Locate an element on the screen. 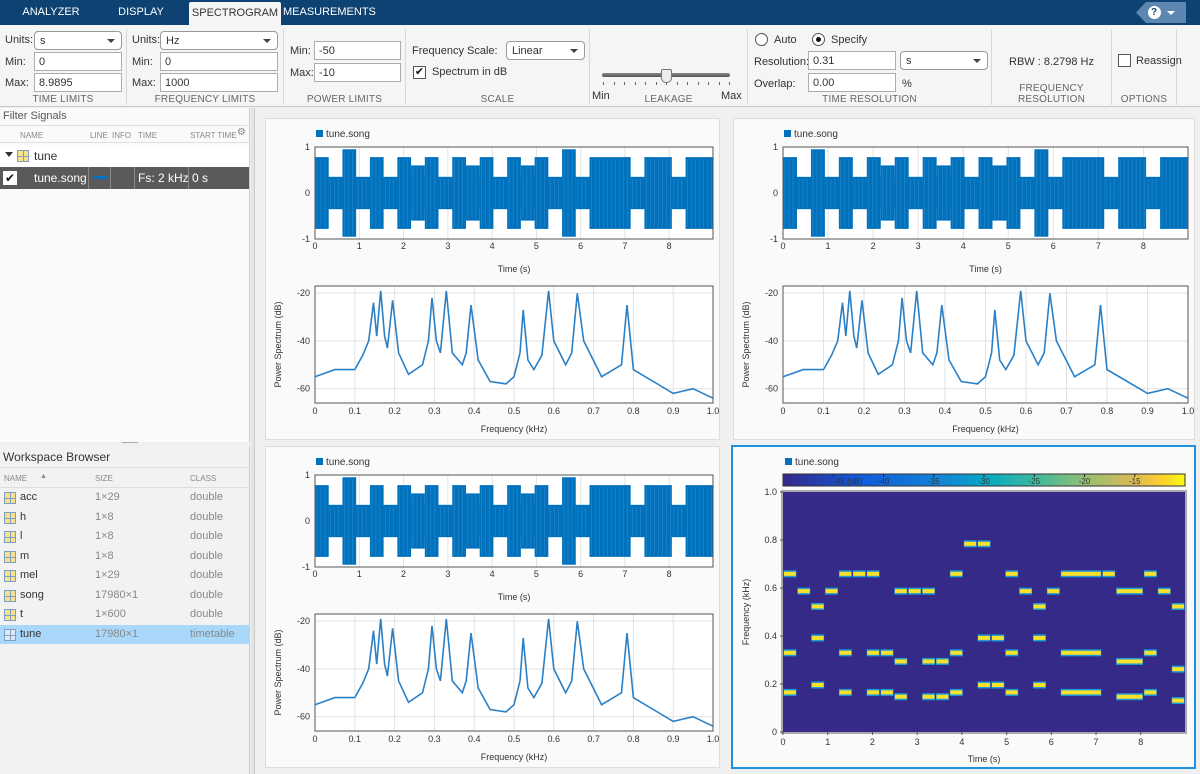  signal-row: ✔ tune.song Fs: 2 kHz 0 s is located at coordinates (124, 178).